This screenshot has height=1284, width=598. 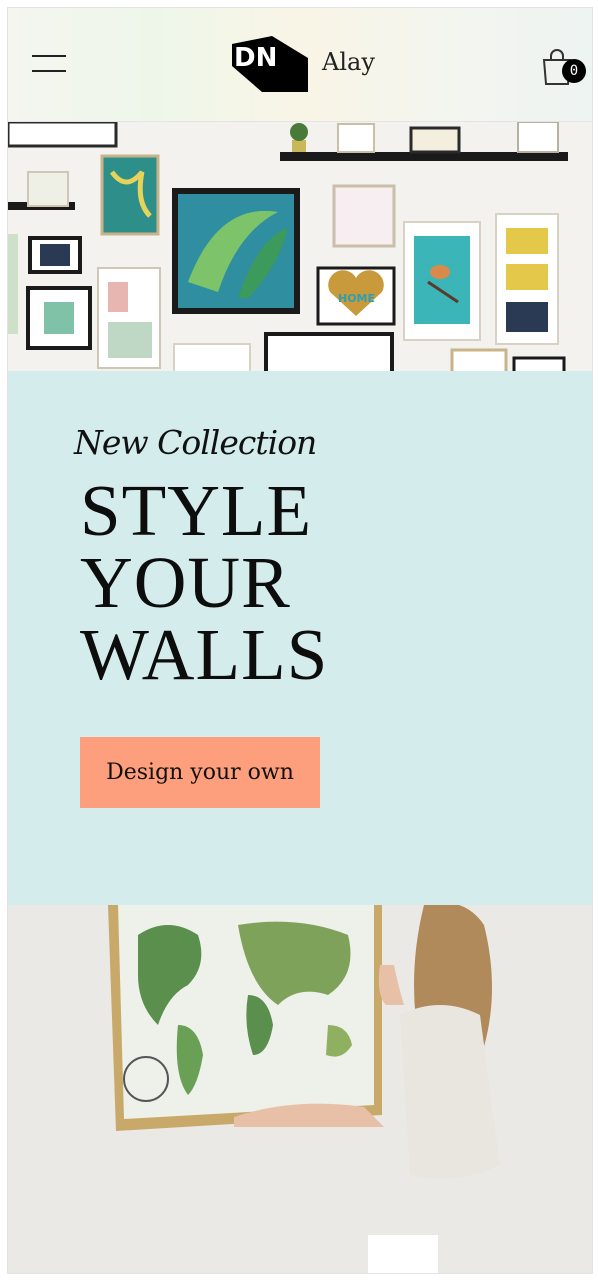 What do you see at coordinates (49, 64) in the screenshot?
I see `hamburger-menu-icon` at bounding box center [49, 64].